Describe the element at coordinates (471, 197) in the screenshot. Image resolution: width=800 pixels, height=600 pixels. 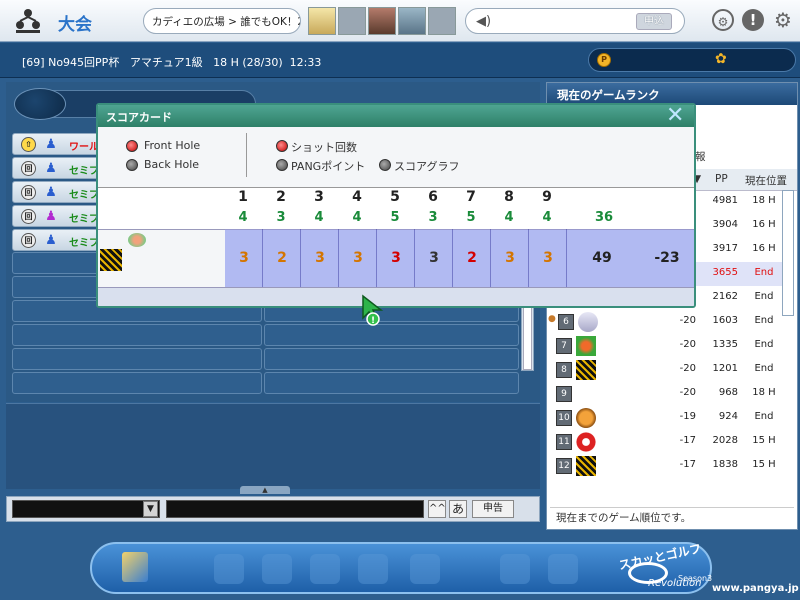
I see `hole-number: 7` at that location.